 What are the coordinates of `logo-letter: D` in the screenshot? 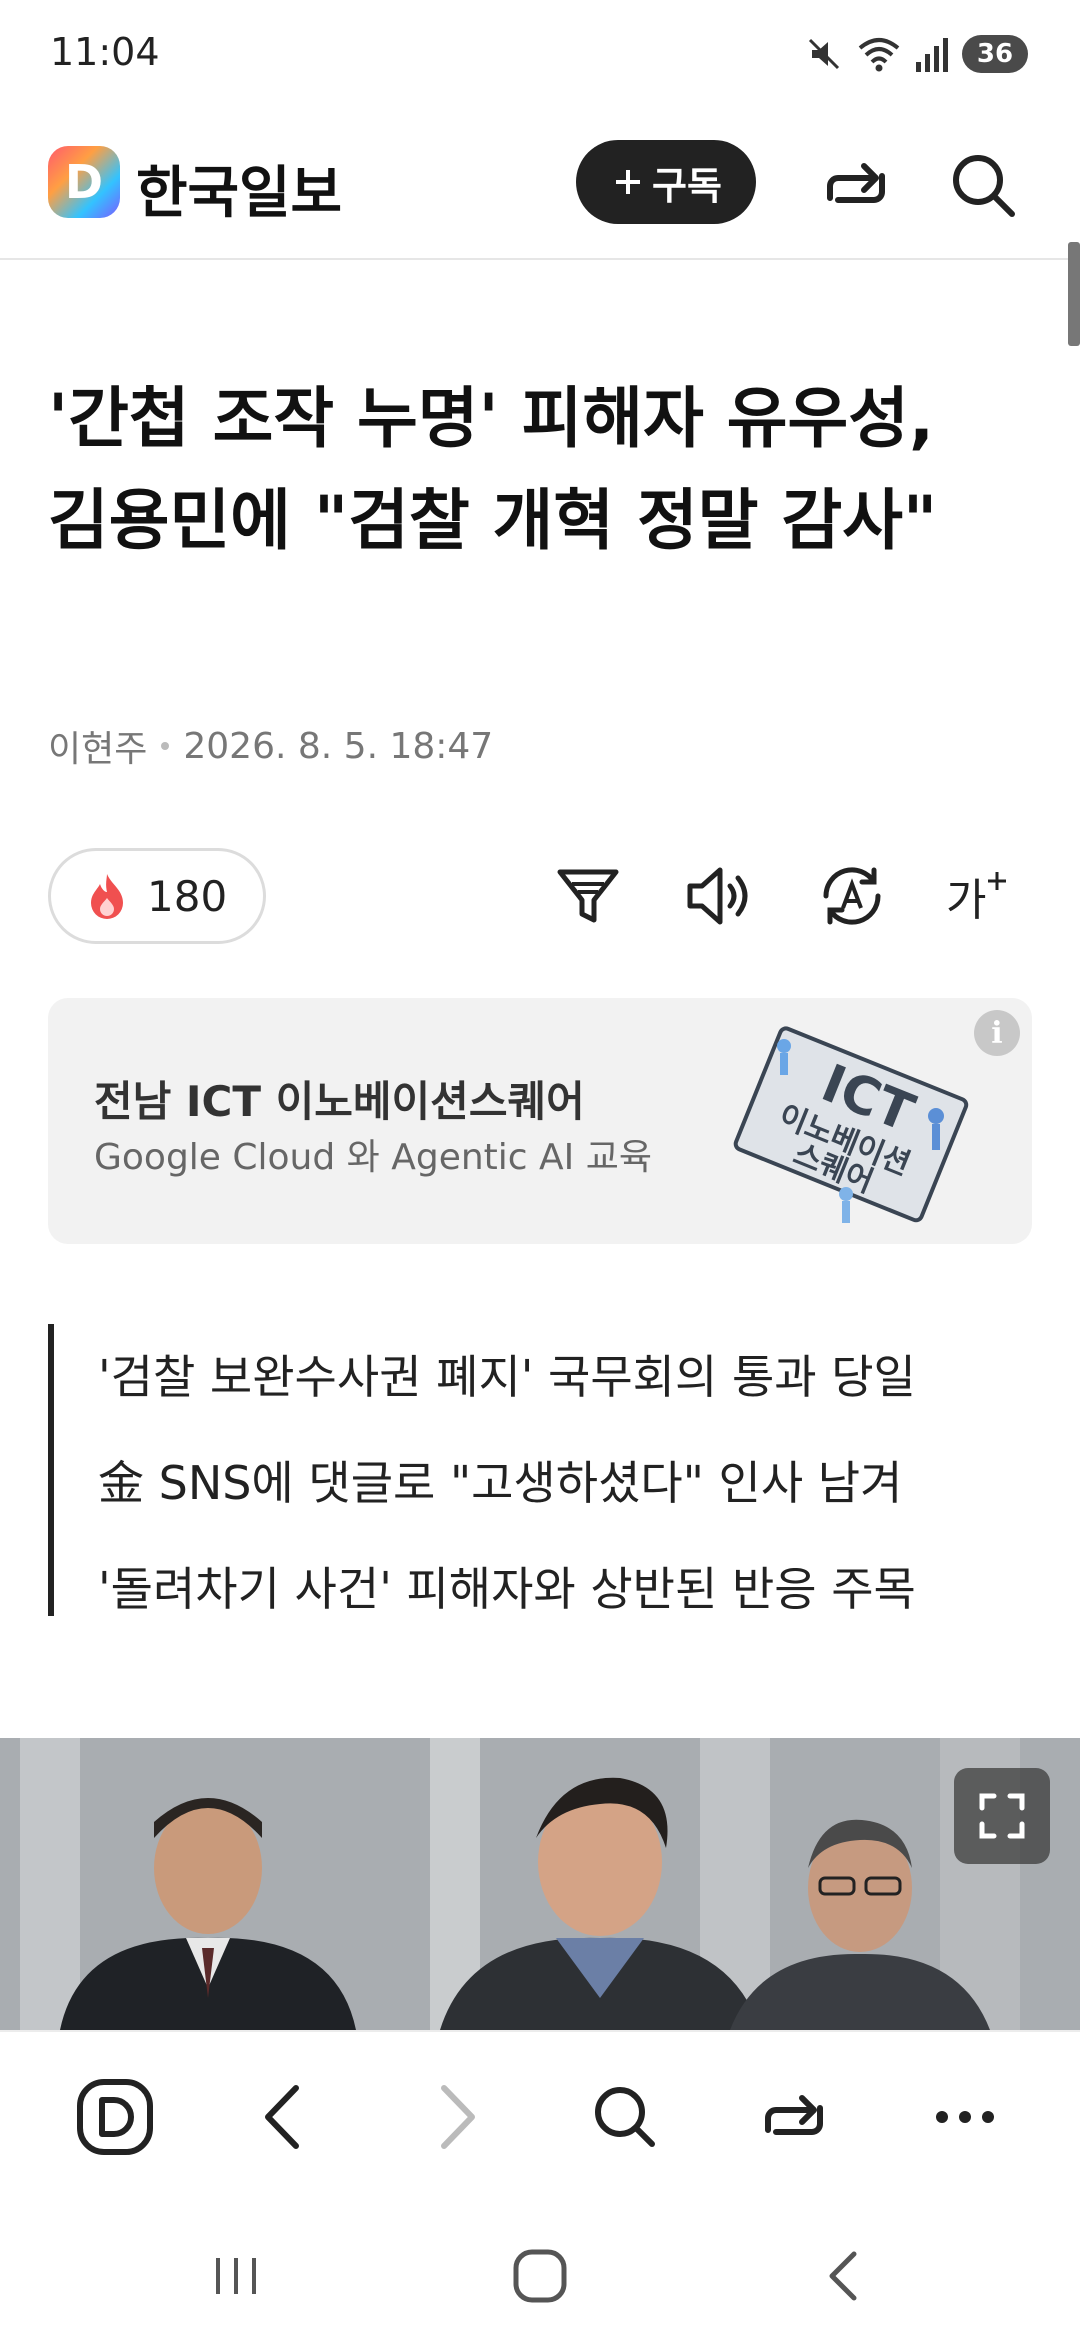 It's located at (84, 182).